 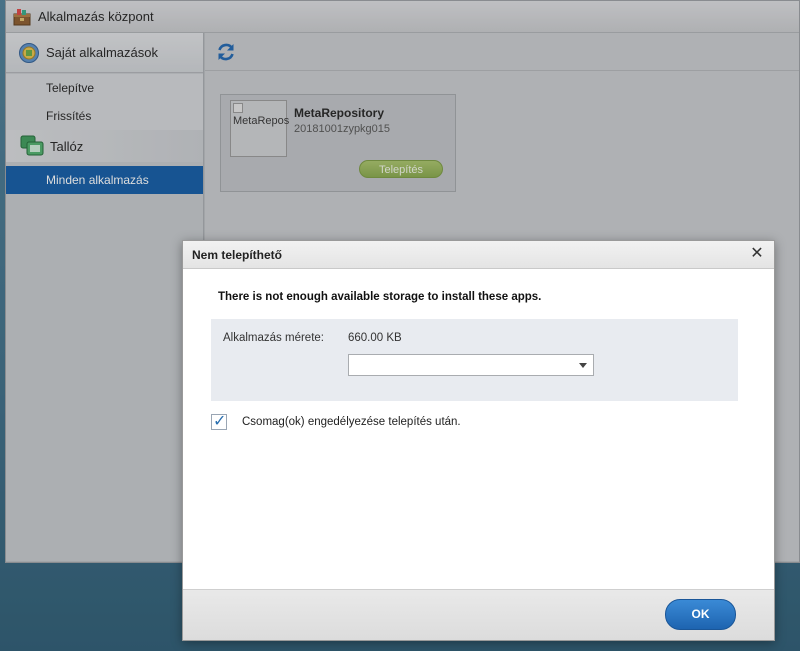 What do you see at coordinates (471, 365) in the screenshot?
I see `volume-select` at bounding box center [471, 365].